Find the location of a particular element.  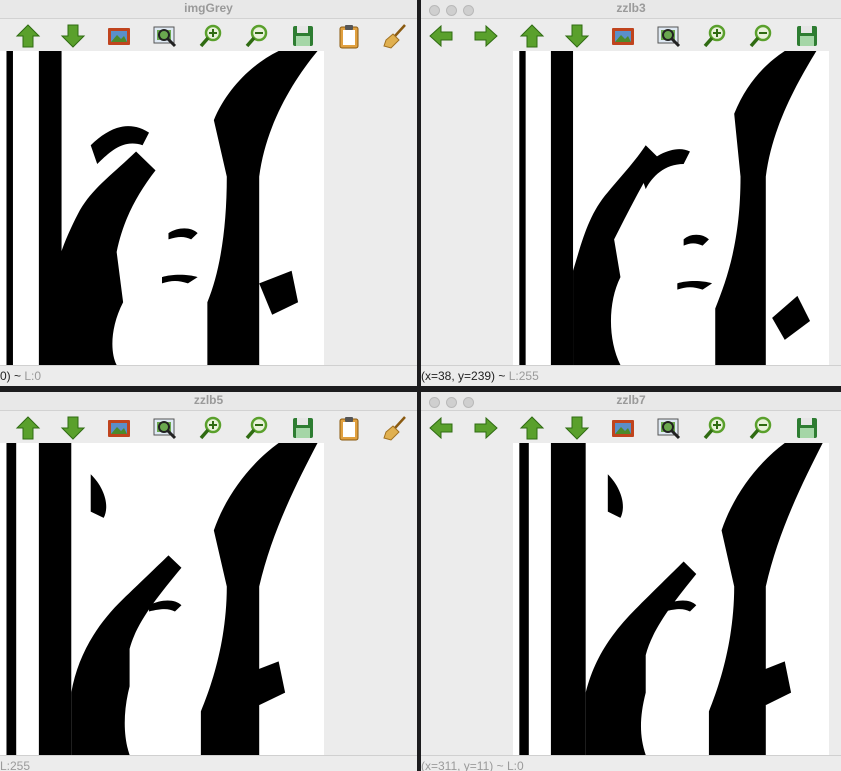

window-title: zzlb5 is located at coordinates (208, 400).